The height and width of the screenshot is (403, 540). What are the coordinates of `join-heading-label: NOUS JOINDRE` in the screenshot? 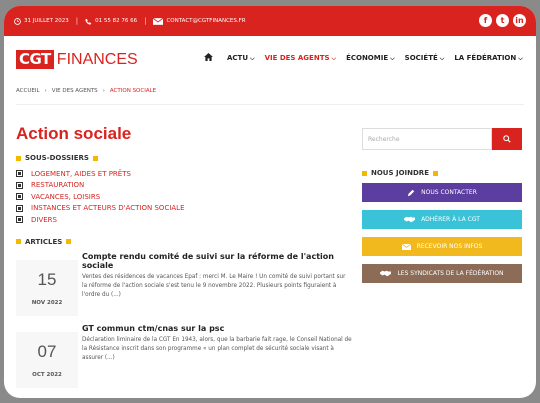 It's located at (400, 173).